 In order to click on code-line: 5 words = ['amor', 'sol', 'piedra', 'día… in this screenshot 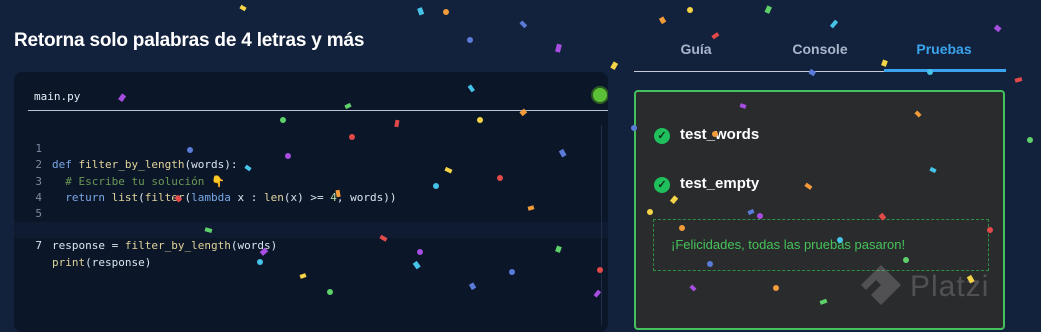, I will do `click(311, 213)`.